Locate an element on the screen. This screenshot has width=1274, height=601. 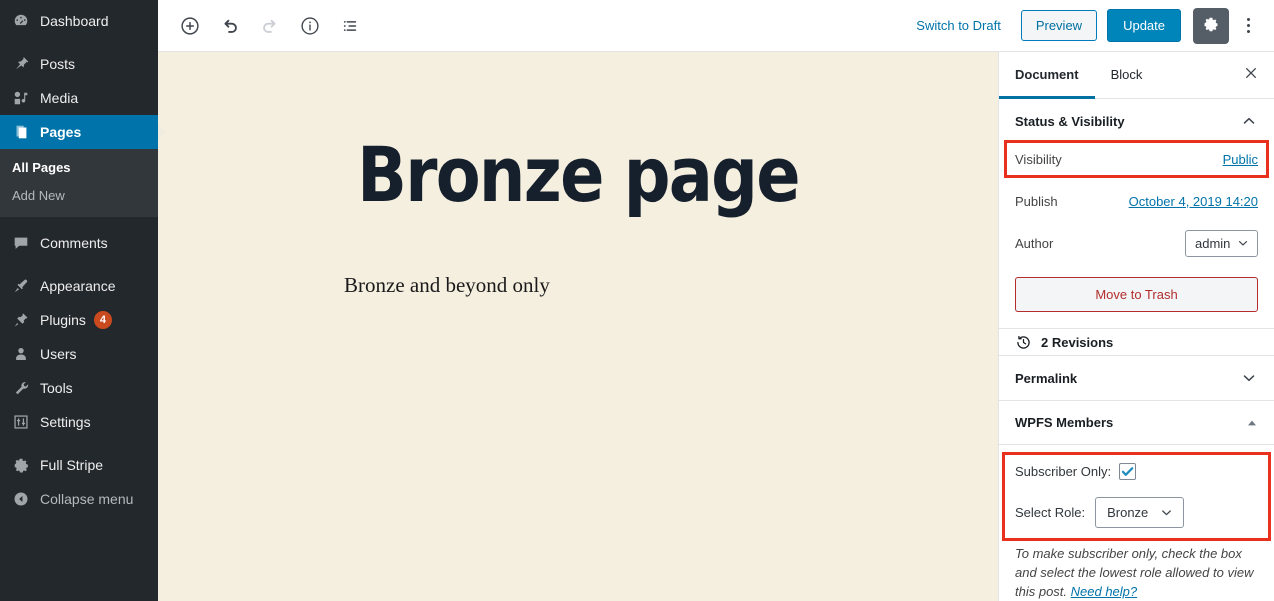
publish-label: Publish is located at coordinates (1036, 201).